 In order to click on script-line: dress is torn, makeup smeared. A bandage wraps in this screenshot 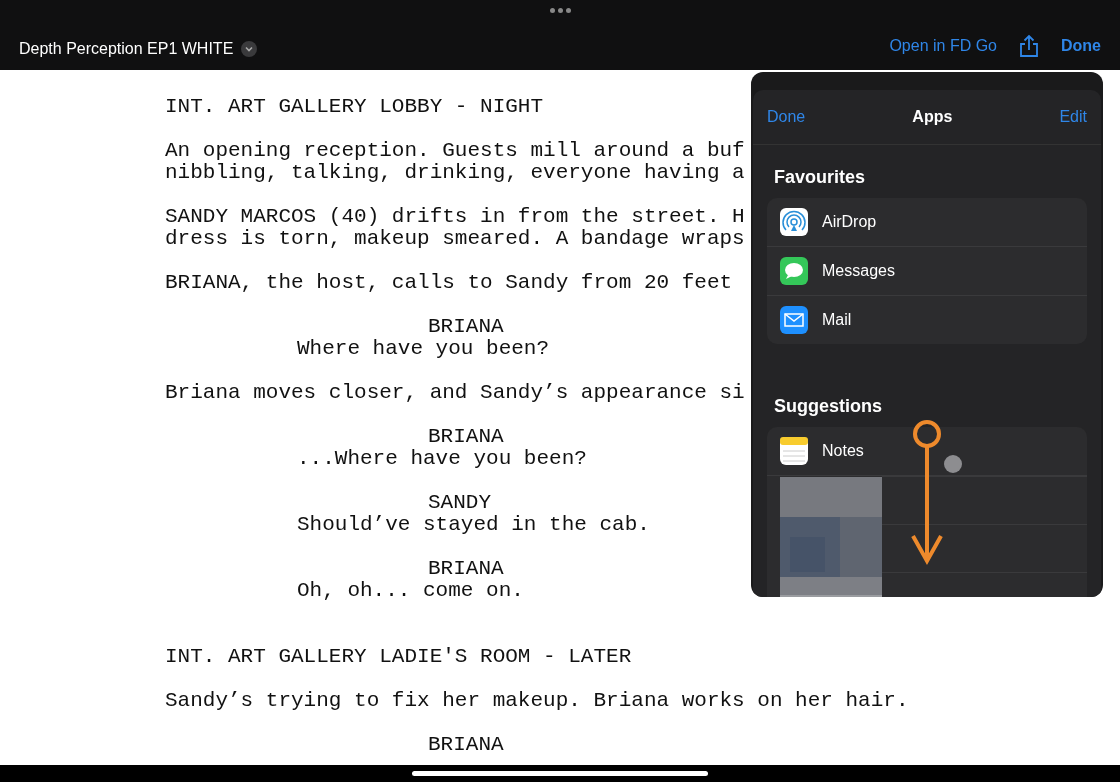, I will do `click(455, 239)`.